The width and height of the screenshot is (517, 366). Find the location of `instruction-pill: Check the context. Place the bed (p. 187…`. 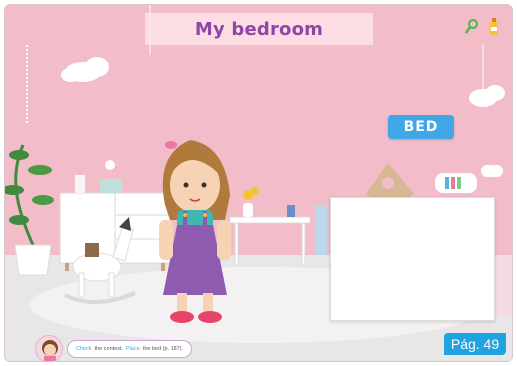

instruction-pill: Check the context. Place the bed (p. 187… is located at coordinates (130, 349).